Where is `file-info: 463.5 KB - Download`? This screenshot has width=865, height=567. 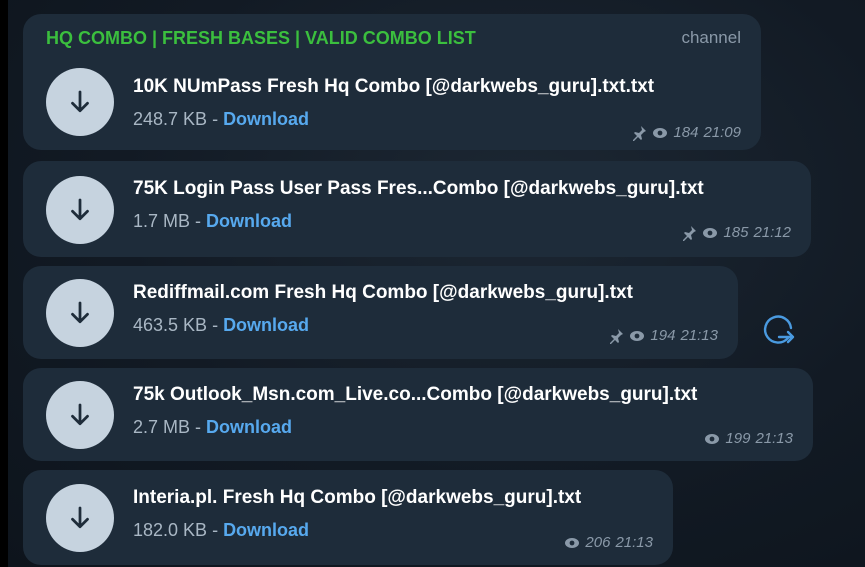 file-info: 463.5 KB - Download is located at coordinates (221, 325).